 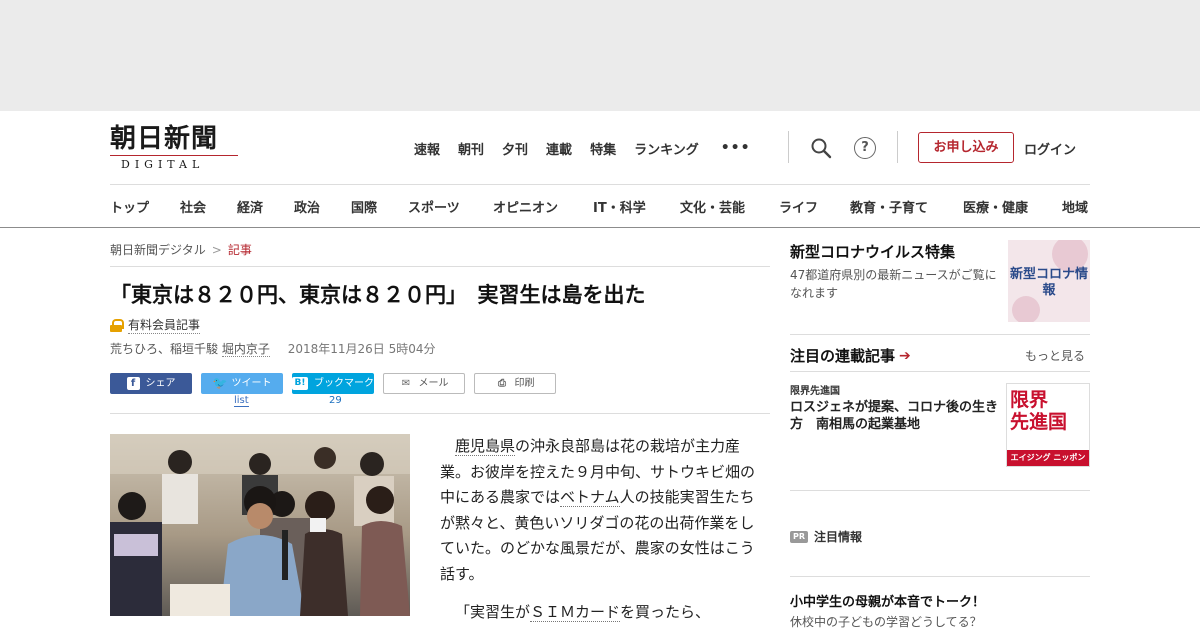 I want to click on keyword-link: ＳＩＭカード, so click(x=575, y=612).